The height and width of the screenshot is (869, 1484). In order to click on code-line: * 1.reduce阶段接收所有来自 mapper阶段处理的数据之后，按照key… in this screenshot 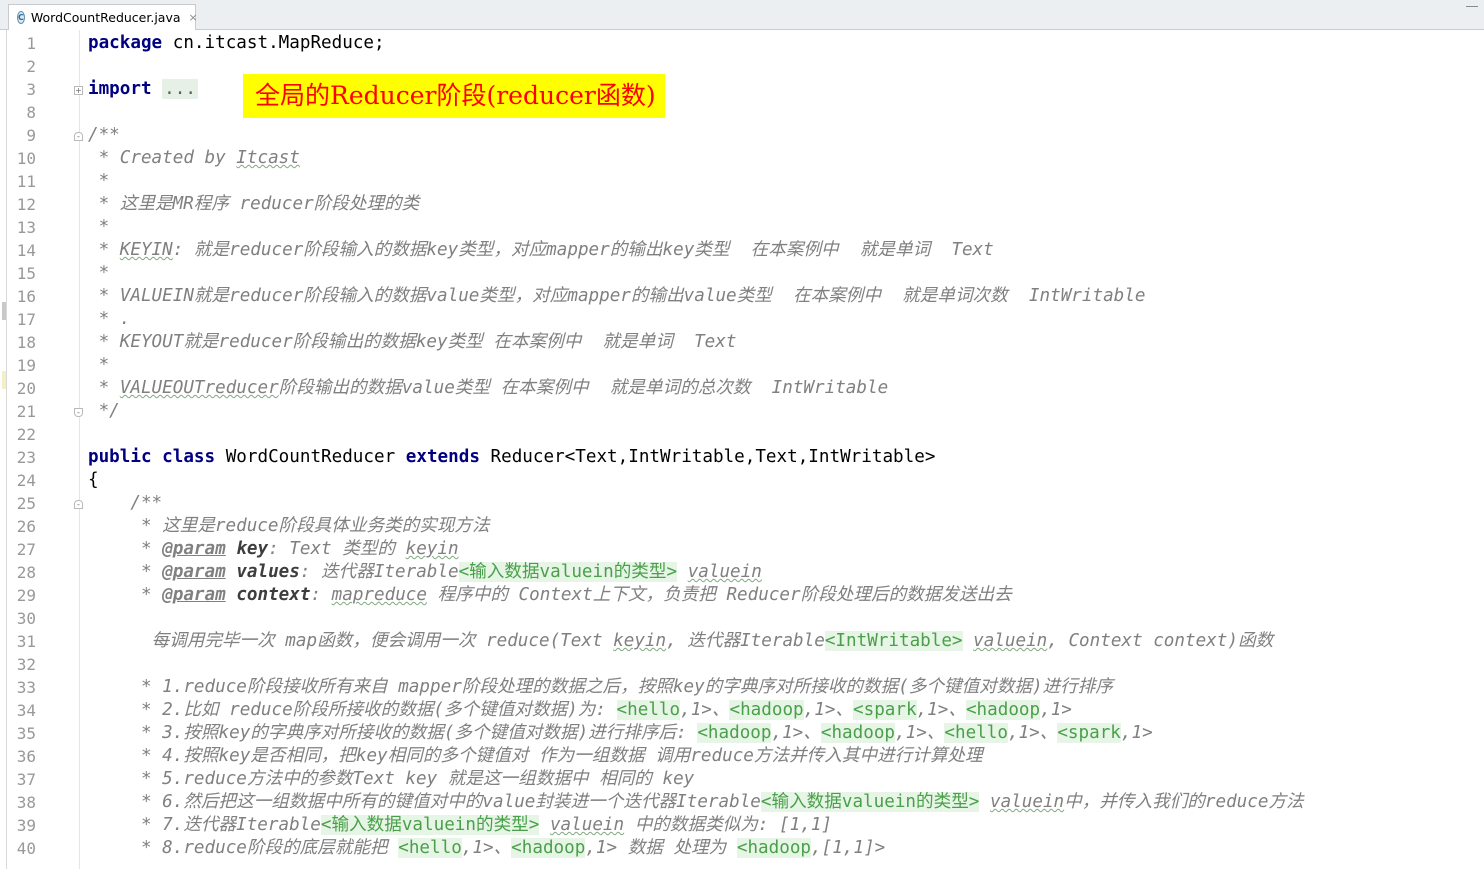, I will do `click(600, 687)`.